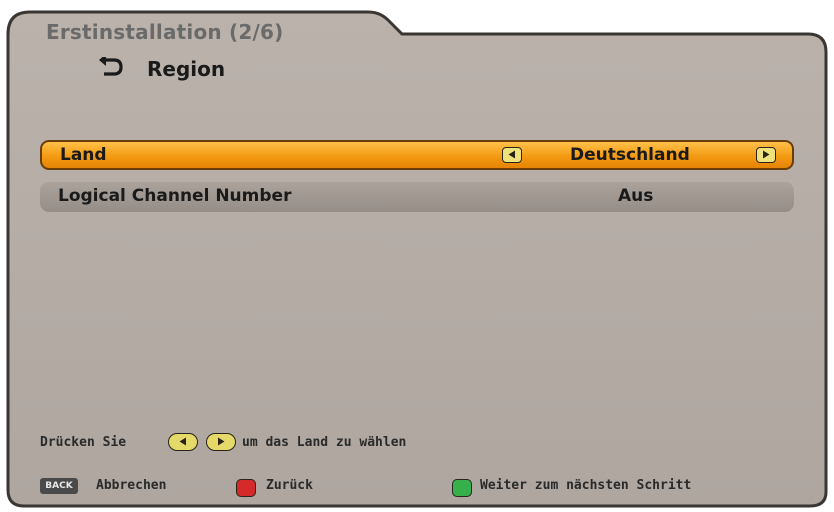  What do you see at coordinates (175, 196) in the screenshot?
I see `menu-row-label: Logical Channel Number` at bounding box center [175, 196].